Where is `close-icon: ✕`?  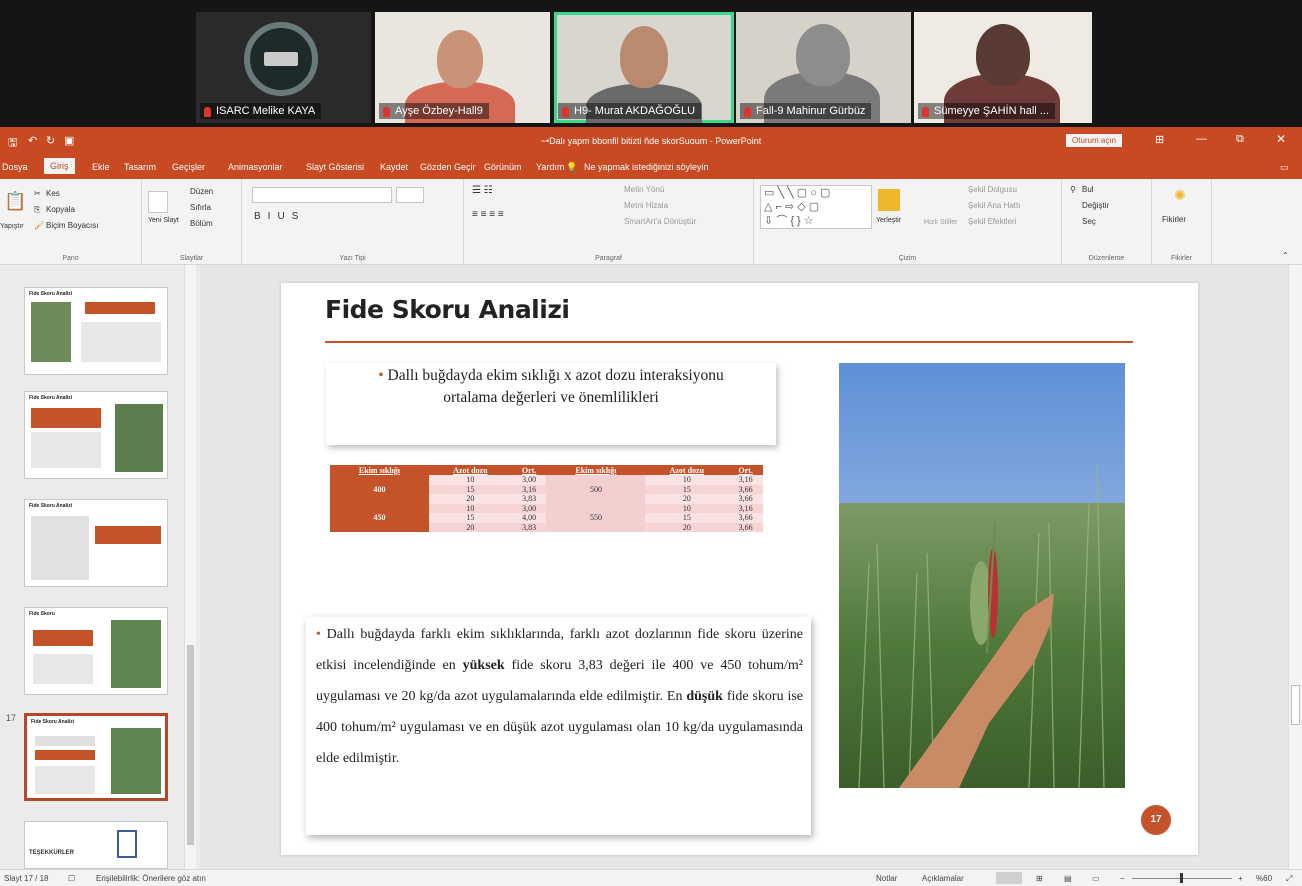 close-icon: ✕ is located at coordinates (1281, 139).